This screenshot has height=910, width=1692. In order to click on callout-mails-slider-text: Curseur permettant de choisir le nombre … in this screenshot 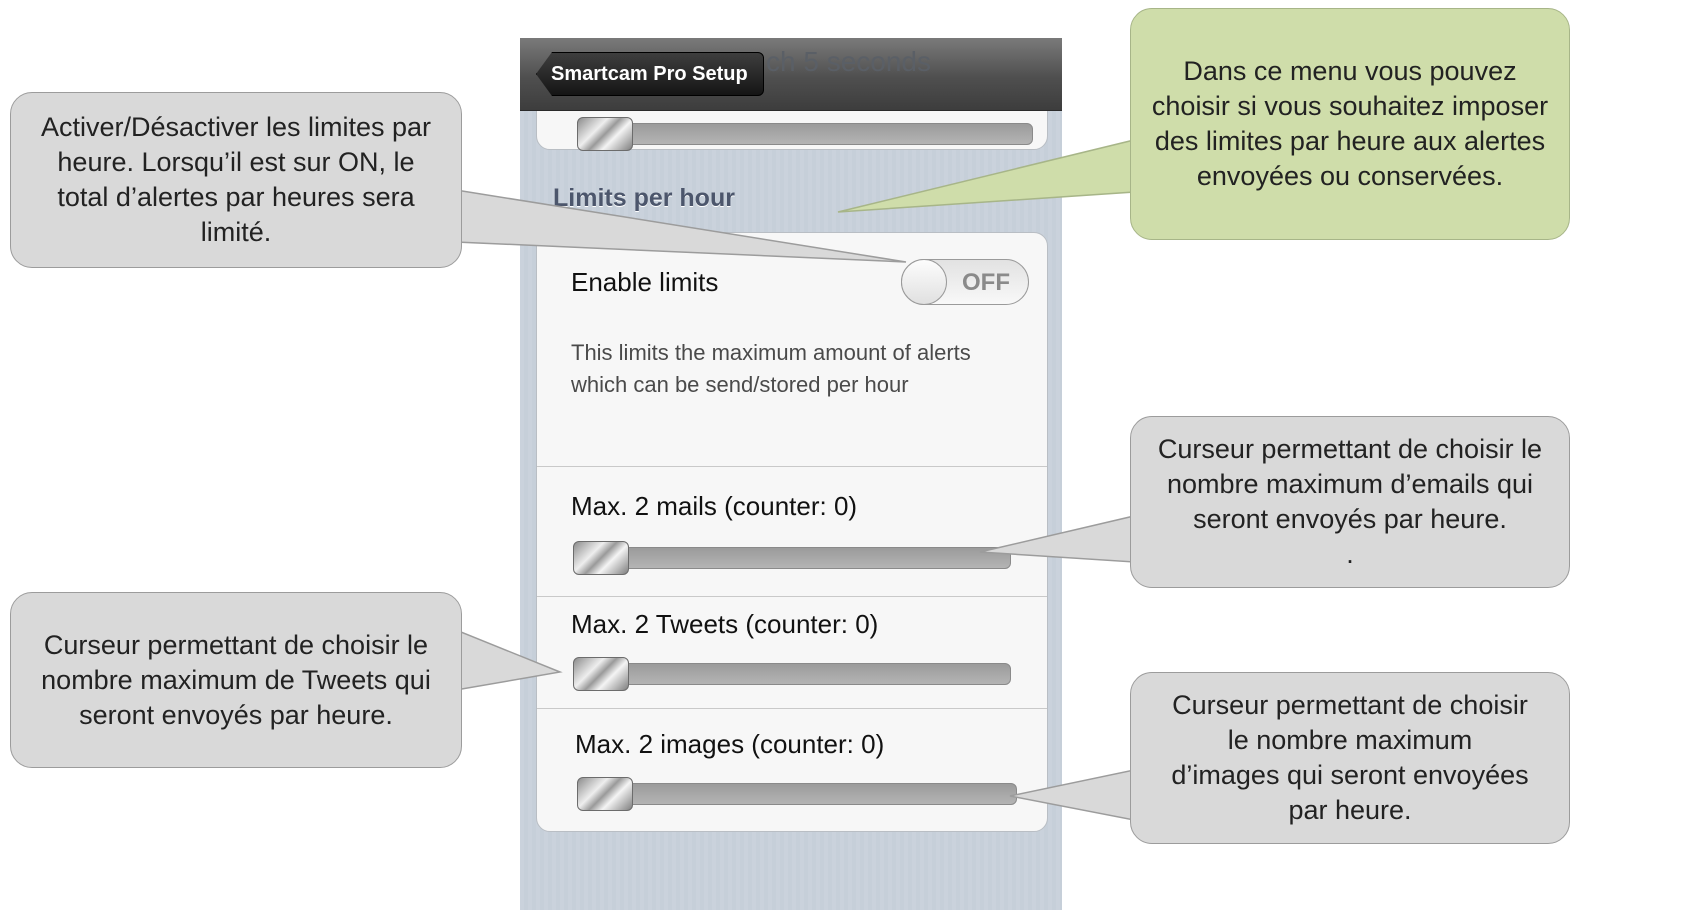, I will do `click(1350, 484)`.